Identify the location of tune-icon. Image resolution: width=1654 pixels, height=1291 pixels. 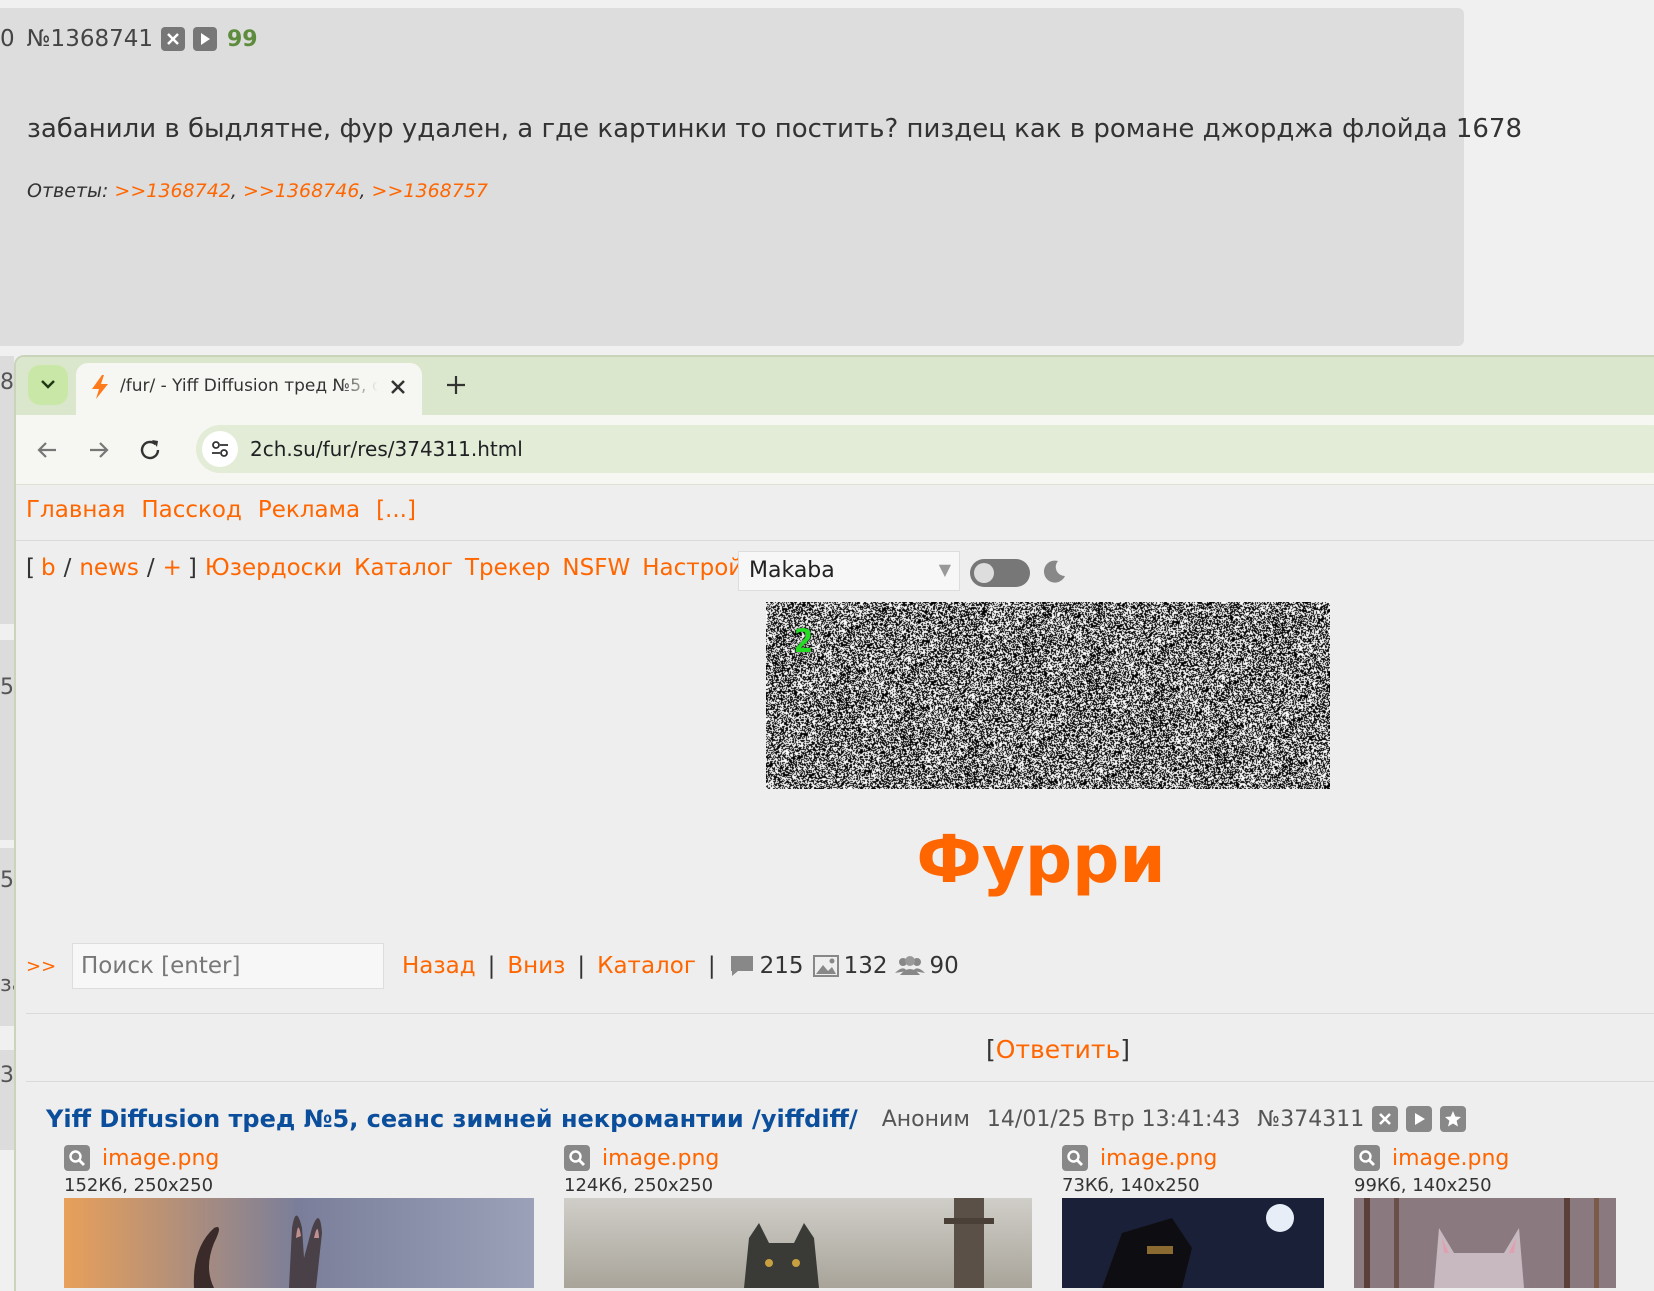
(220, 449).